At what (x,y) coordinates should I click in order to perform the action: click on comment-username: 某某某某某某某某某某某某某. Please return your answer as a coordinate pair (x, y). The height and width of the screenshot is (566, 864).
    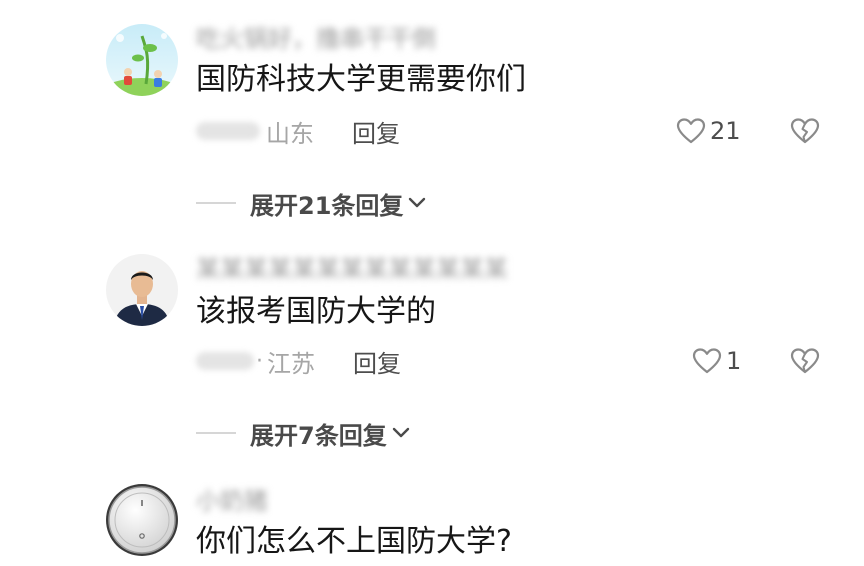
    Looking at the image, I should click on (352, 269).